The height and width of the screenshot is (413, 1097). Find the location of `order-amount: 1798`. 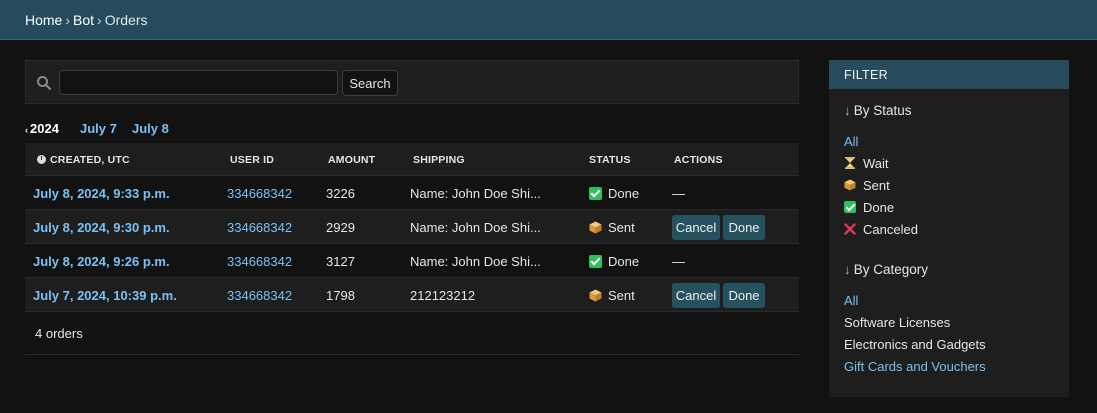

order-amount: 1798 is located at coordinates (340, 295).